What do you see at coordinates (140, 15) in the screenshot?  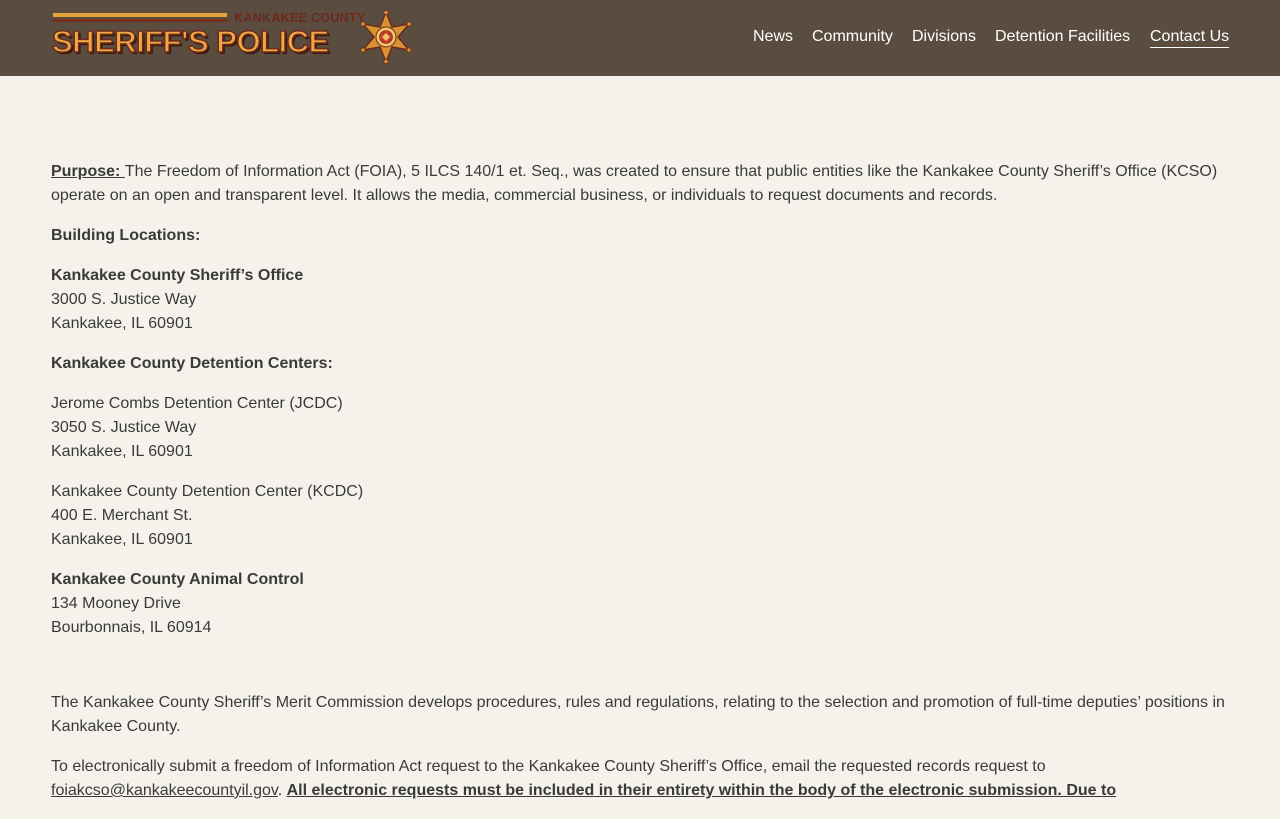 I see `logo-stripe-gold` at bounding box center [140, 15].